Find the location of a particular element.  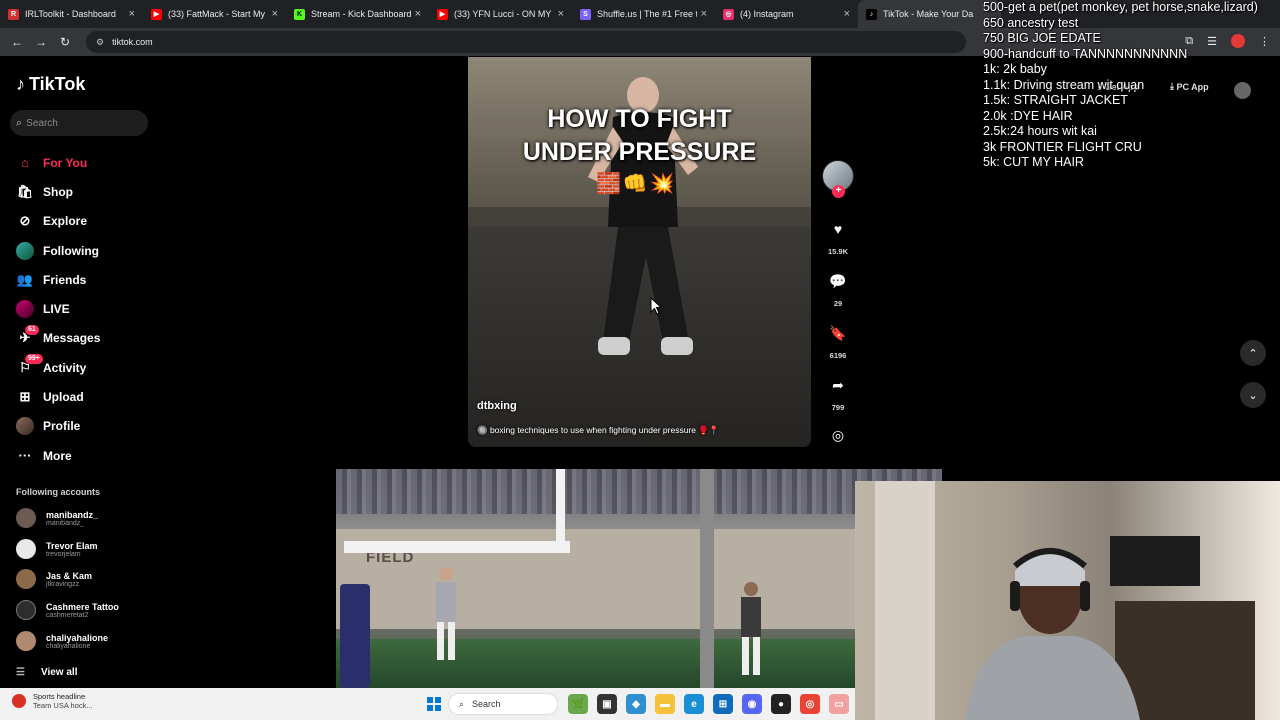

nav-profile: Profile is located at coordinates (58, 426).